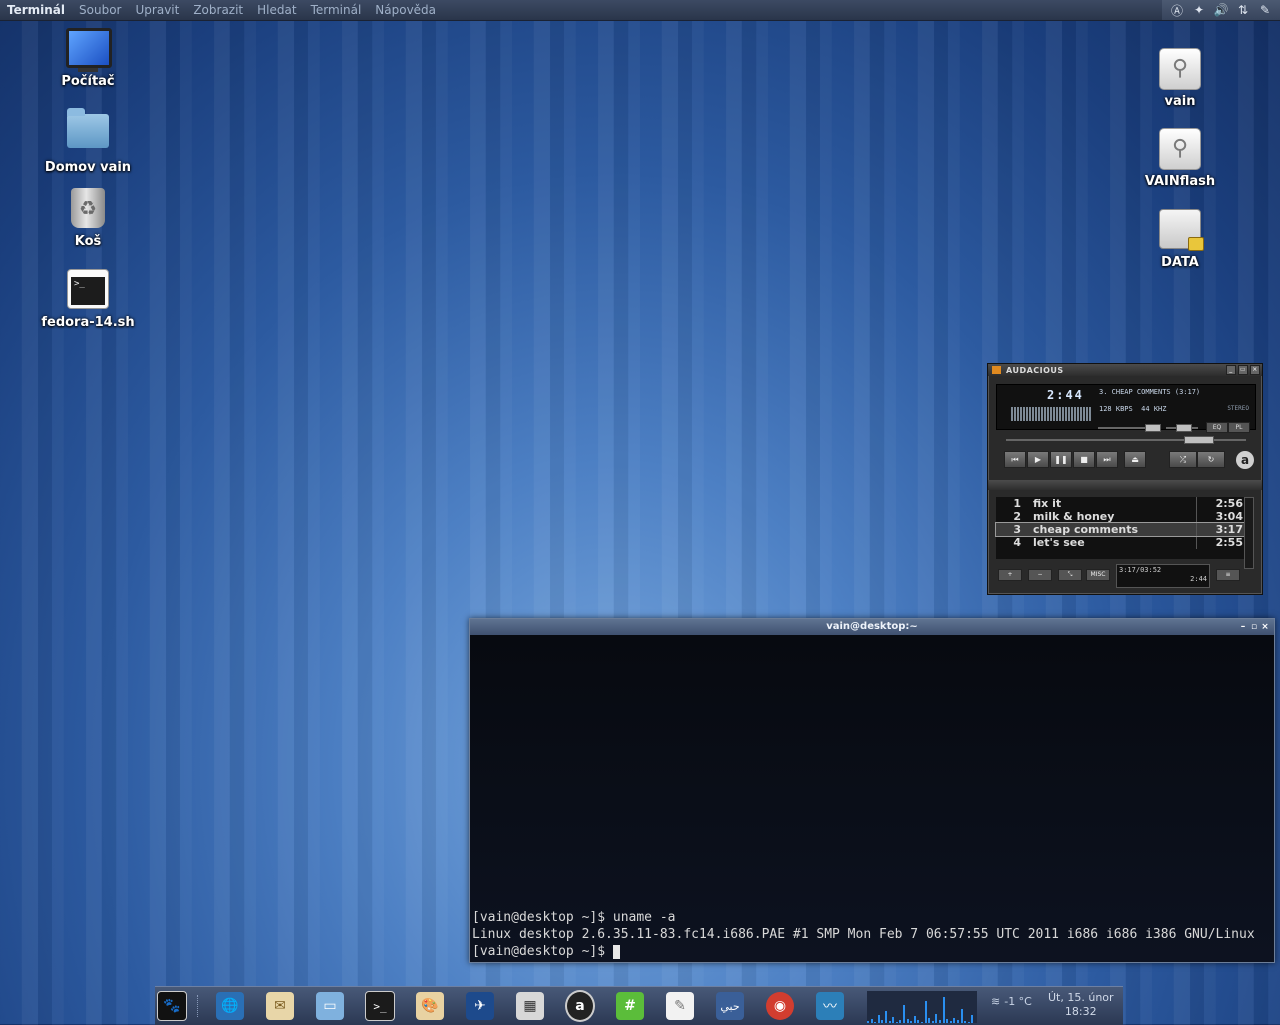  Describe the element at coordinates (1180, 101) in the screenshot. I see `desktop-icon-label: vain` at that location.